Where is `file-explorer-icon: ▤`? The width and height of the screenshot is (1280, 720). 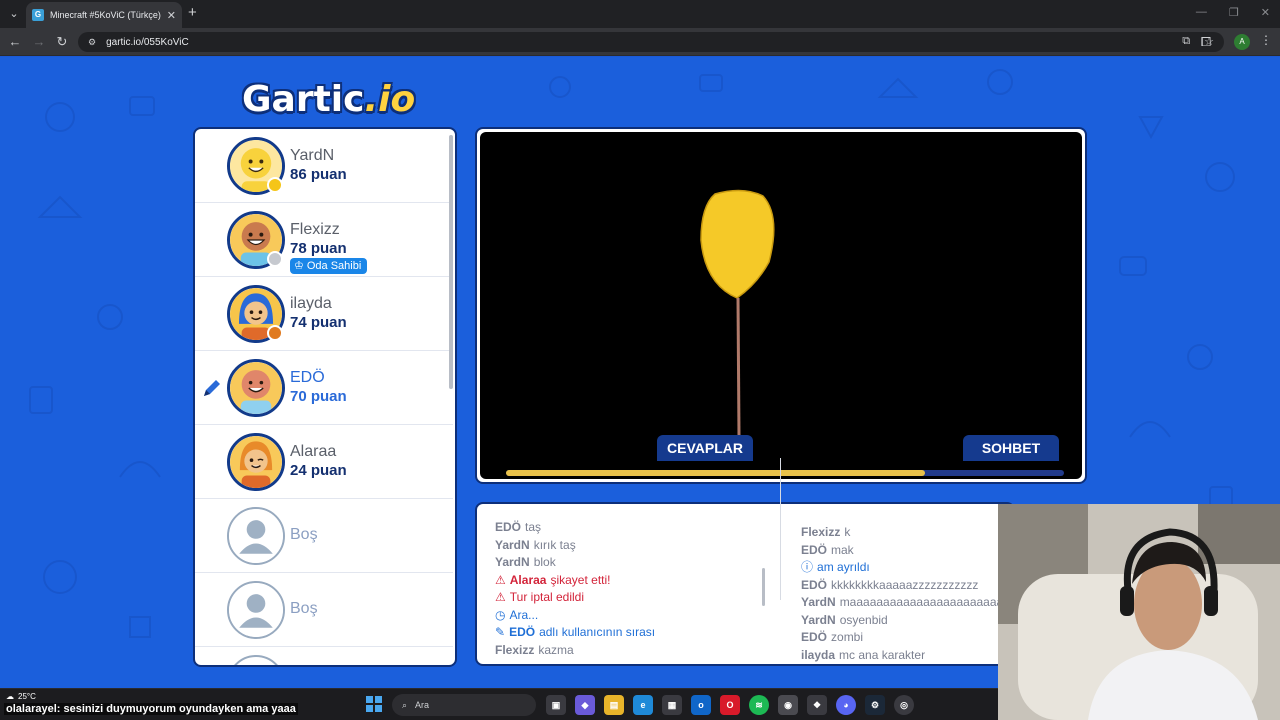
file-explorer-icon: ▤ is located at coordinates (614, 705).